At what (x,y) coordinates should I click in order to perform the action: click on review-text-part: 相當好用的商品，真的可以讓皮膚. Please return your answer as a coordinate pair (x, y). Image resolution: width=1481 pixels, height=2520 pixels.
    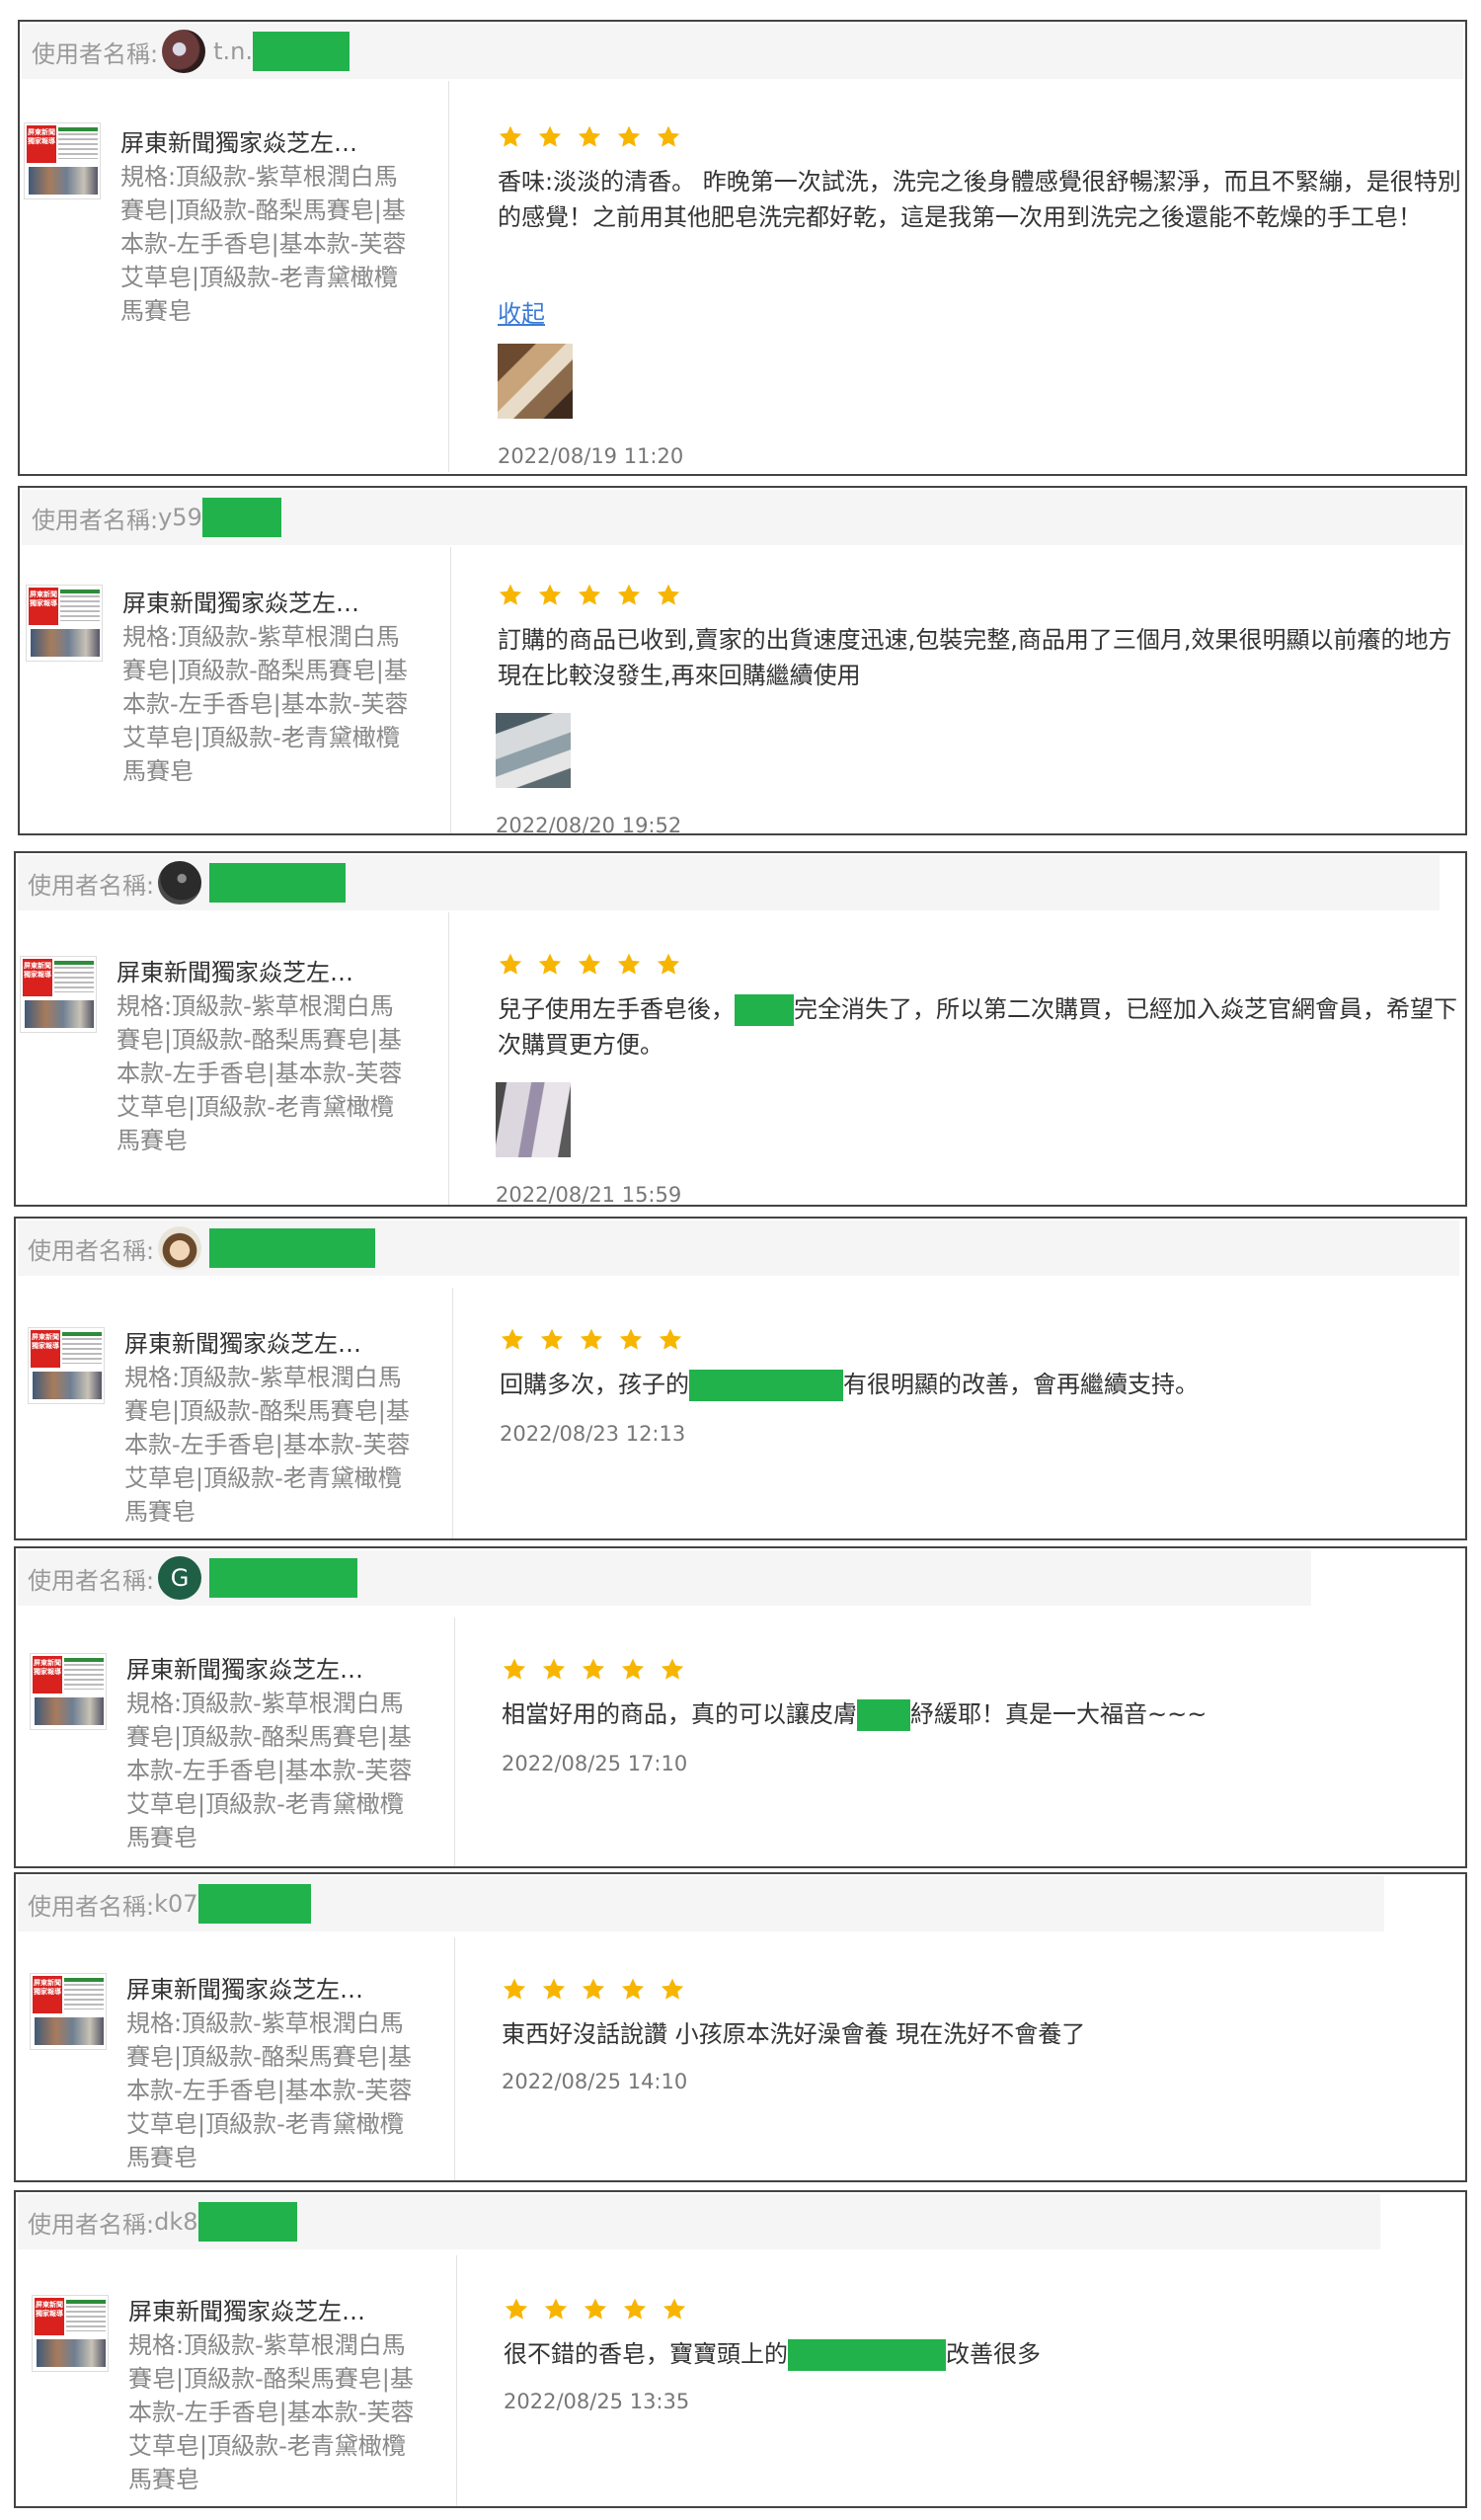
    Looking at the image, I should click on (679, 1714).